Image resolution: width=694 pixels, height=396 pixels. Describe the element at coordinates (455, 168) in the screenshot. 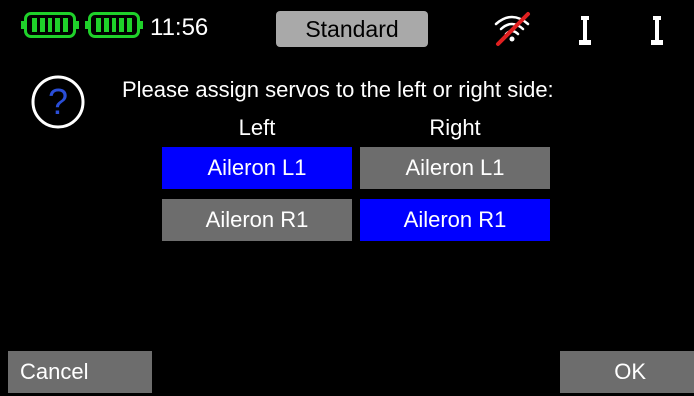

I see `servo-aileron-l1-right-button: Aileron L1` at that location.